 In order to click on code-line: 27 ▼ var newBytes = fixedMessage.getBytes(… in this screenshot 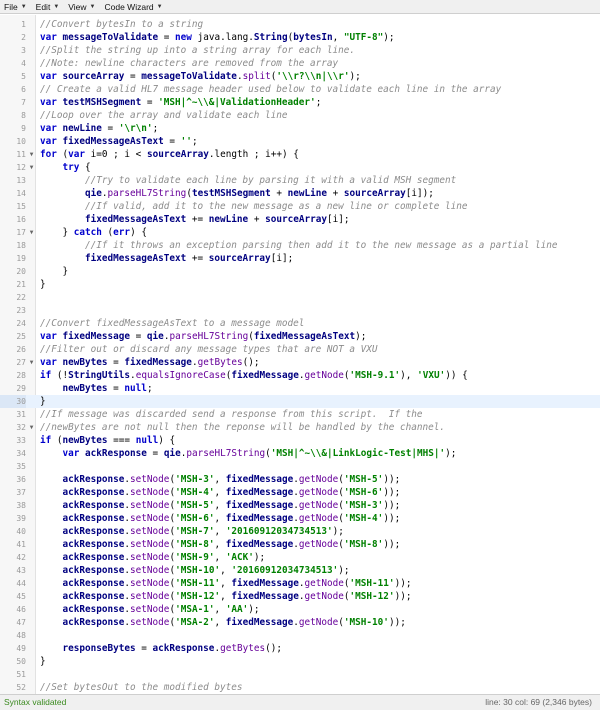, I will do `click(300, 362)`.